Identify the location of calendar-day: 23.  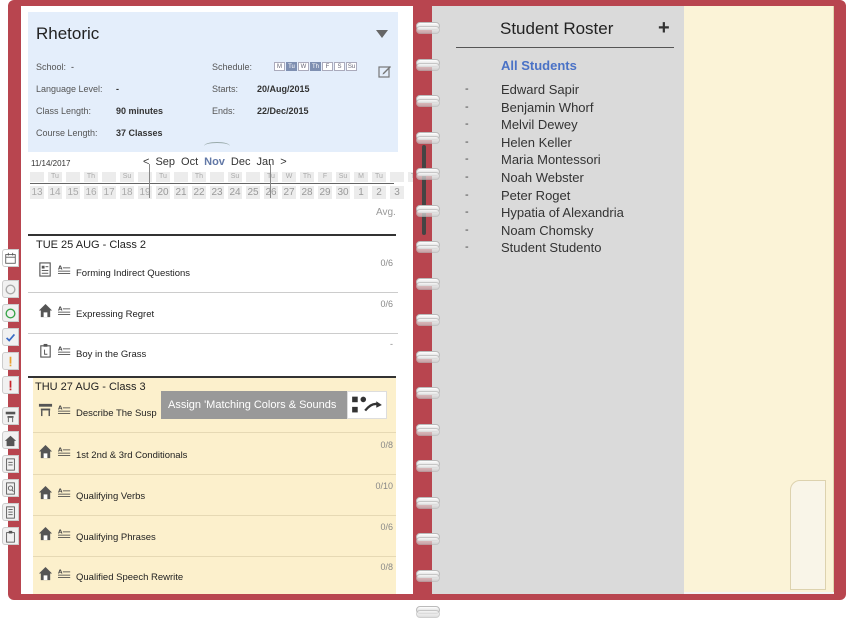
(217, 192).